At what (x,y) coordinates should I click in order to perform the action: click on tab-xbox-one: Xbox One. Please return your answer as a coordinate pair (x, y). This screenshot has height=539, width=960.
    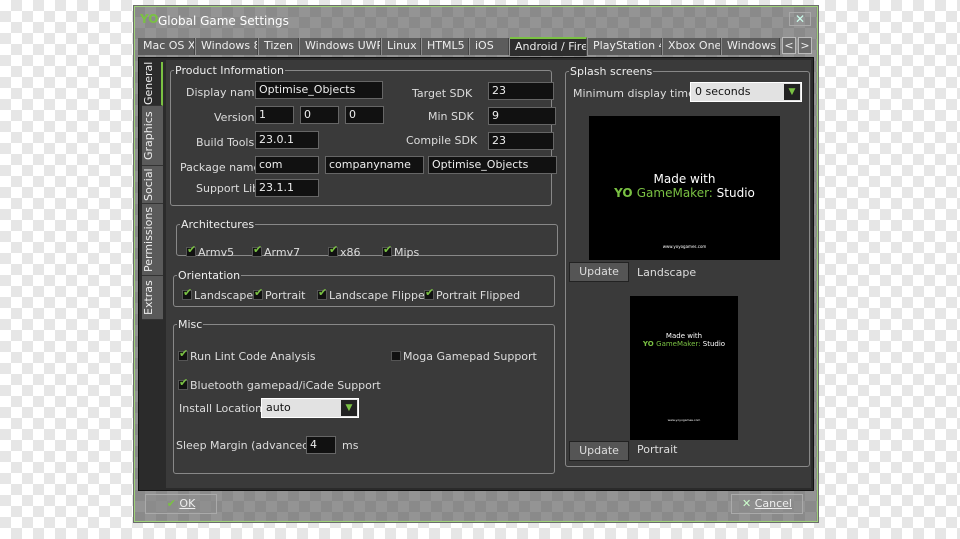
    Looking at the image, I should click on (692, 46).